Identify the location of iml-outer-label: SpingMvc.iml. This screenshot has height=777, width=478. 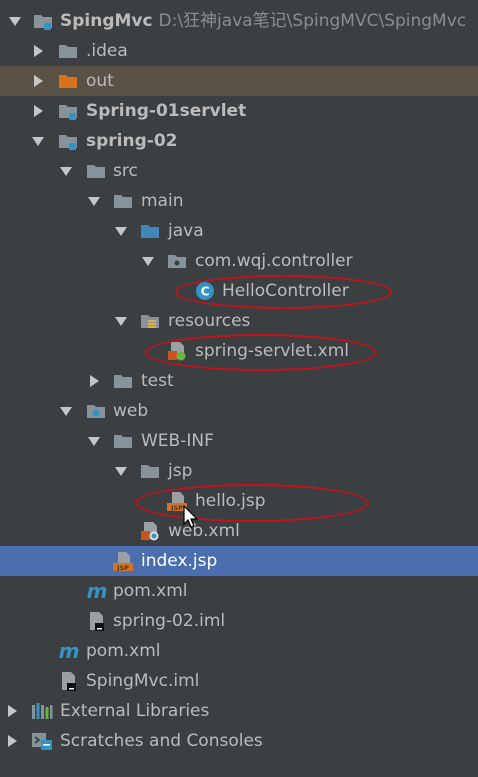
(143, 681).